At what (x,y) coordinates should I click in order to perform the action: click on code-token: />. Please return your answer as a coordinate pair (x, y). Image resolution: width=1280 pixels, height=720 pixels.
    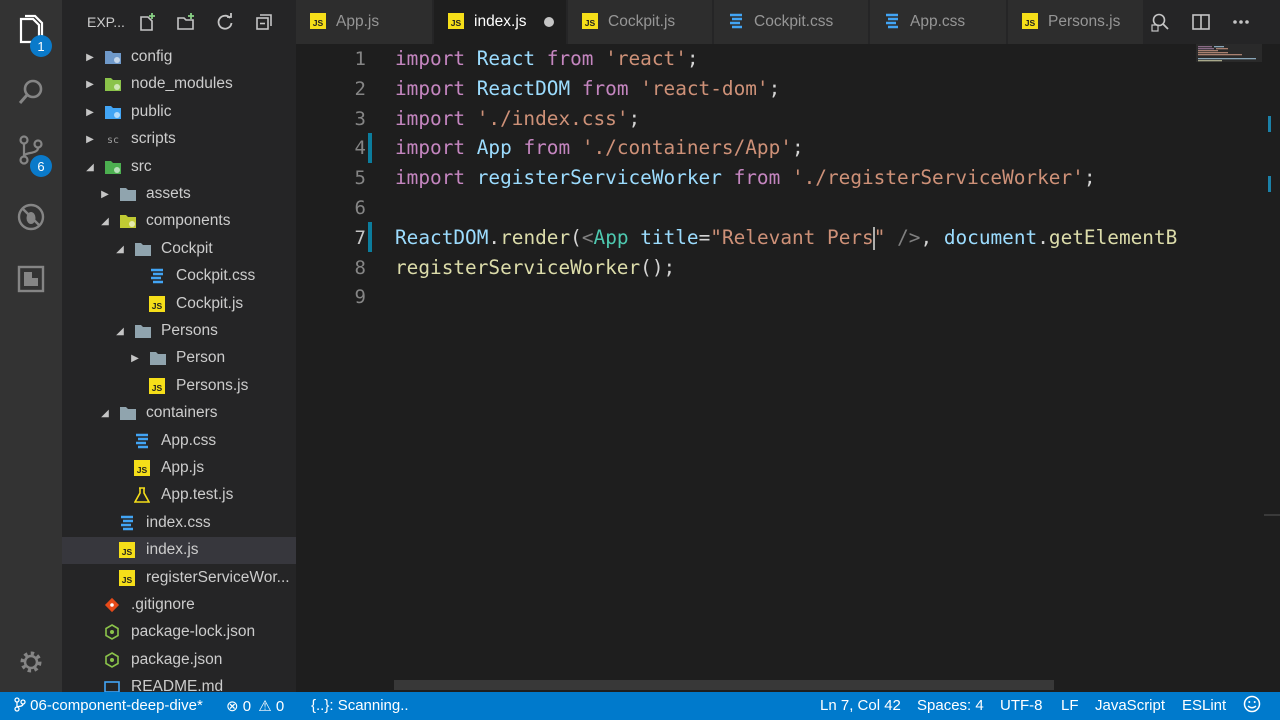
    Looking at the image, I should click on (909, 237).